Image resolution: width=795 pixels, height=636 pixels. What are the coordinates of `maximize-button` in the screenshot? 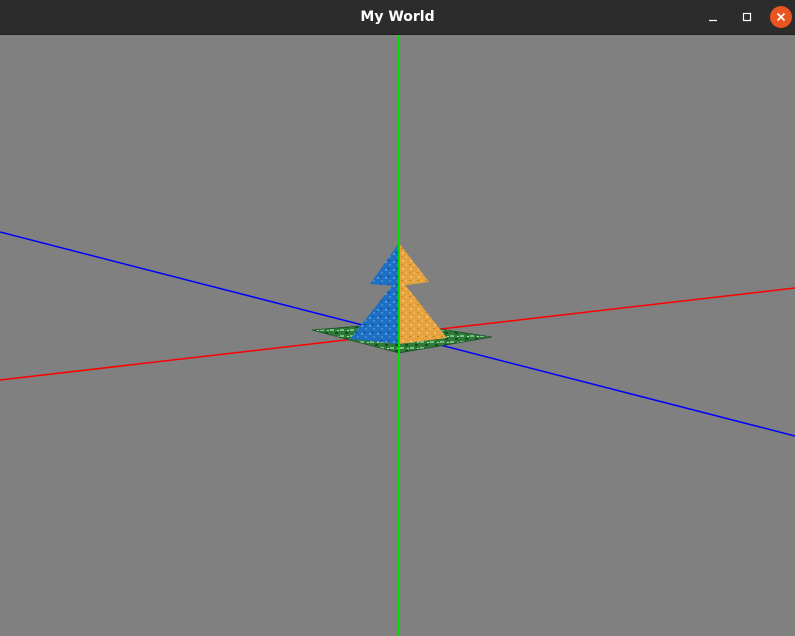 It's located at (747, 17).